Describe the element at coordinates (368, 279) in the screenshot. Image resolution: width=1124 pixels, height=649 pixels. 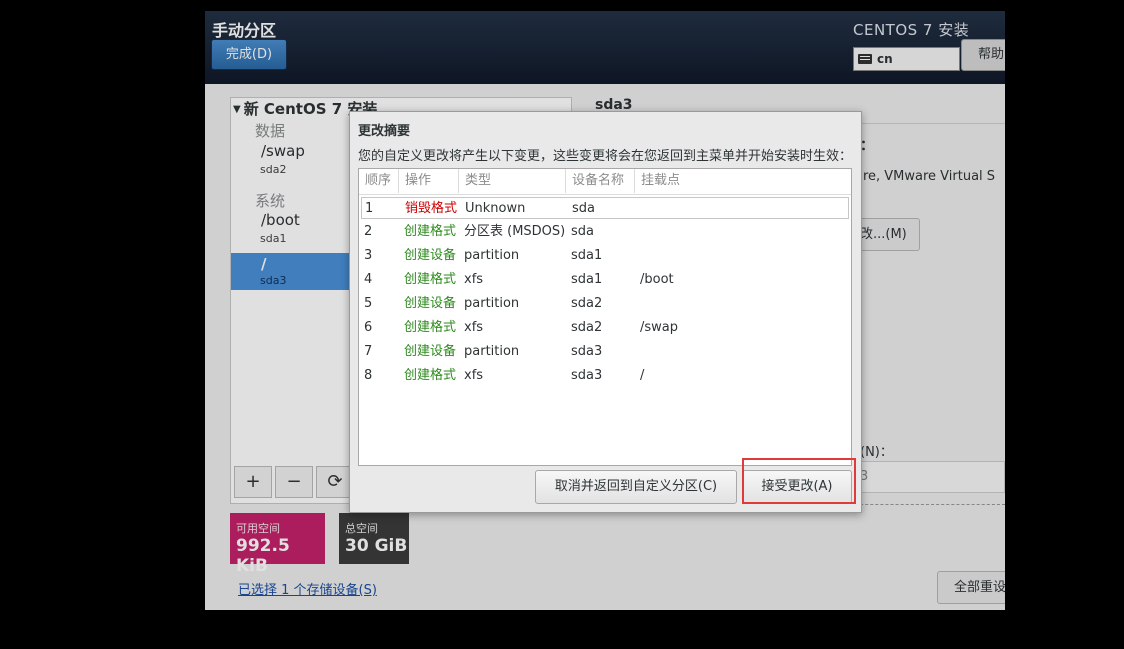
I see `cell-order: 4` at that location.